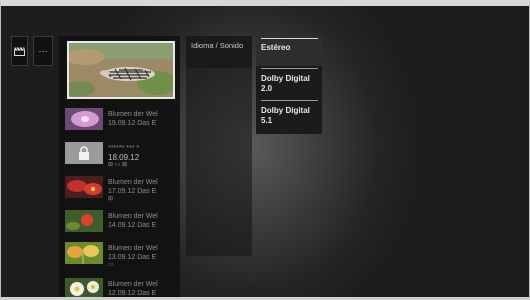 The image size is (530, 300). I want to click on tulip-image, so click(84, 253).